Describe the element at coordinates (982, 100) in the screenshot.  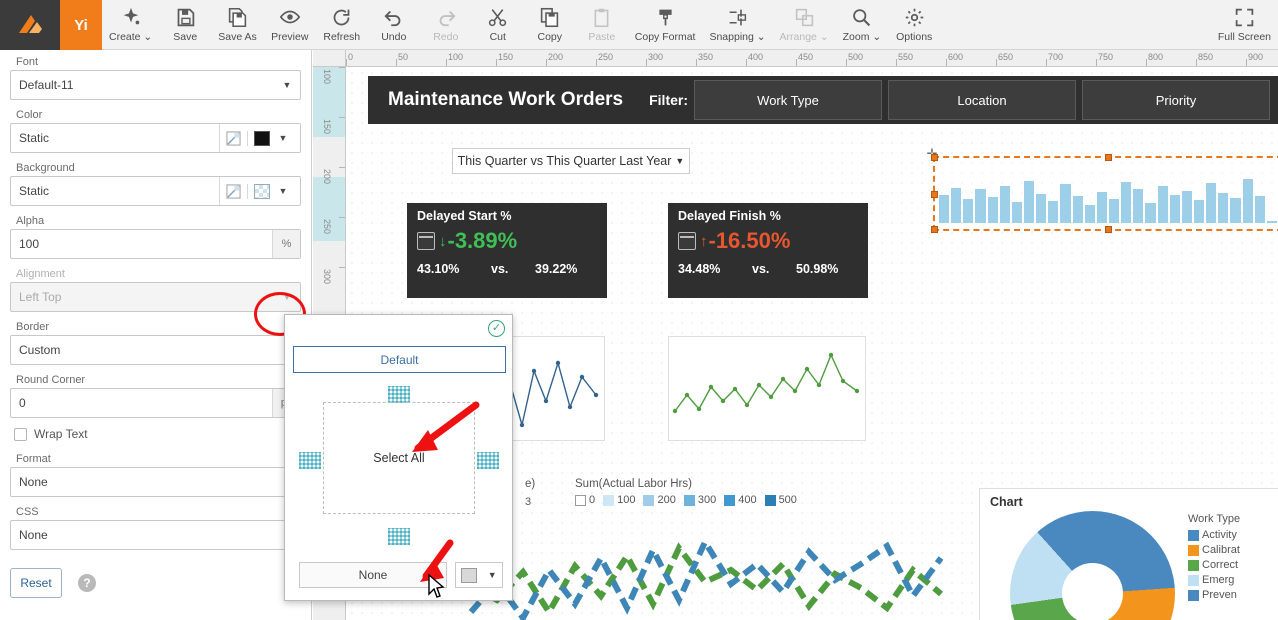
I see `filter-button-location: Location` at that location.